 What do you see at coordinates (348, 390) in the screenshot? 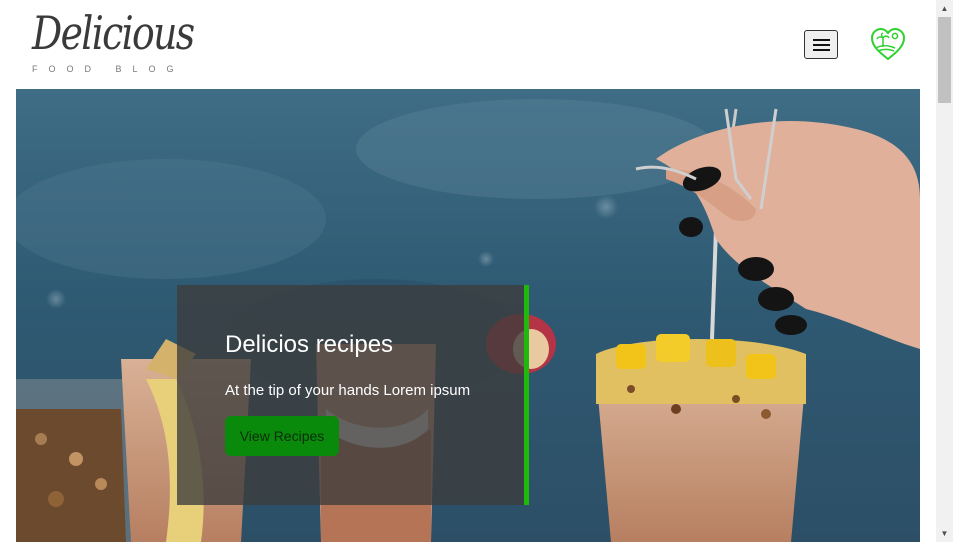
I see `hero-text: At the tip of your hands Lorem ipsum` at bounding box center [348, 390].